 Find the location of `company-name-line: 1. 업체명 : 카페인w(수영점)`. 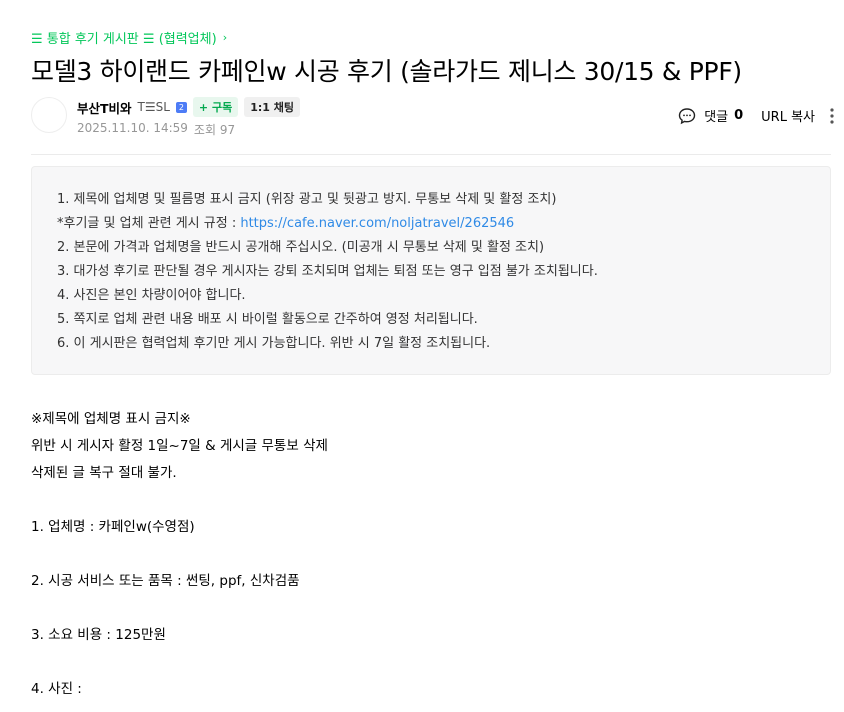

company-name-line: 1. 업체명 : 카페인w(수영점) is located at coordinates (113, 527).